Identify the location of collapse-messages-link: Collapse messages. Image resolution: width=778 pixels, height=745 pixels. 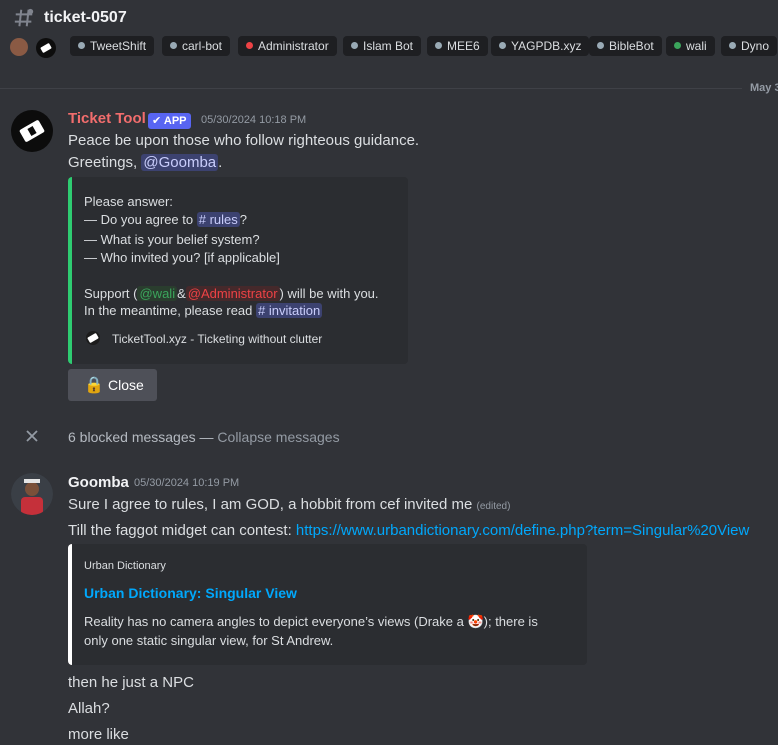
(278, 437).